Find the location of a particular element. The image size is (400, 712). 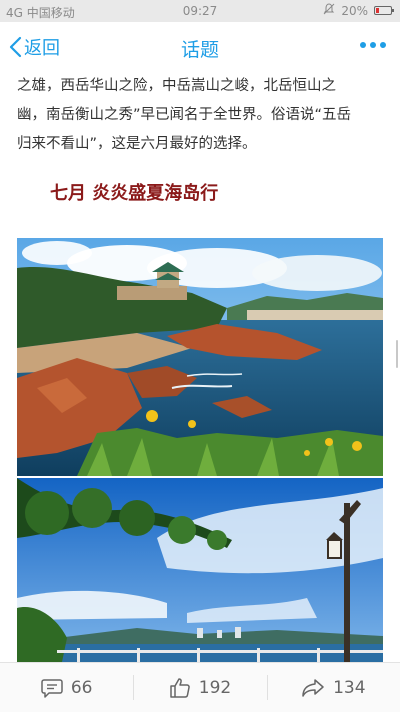

navigation-bar: 返回 话题 is located at coordinates (200, 48).